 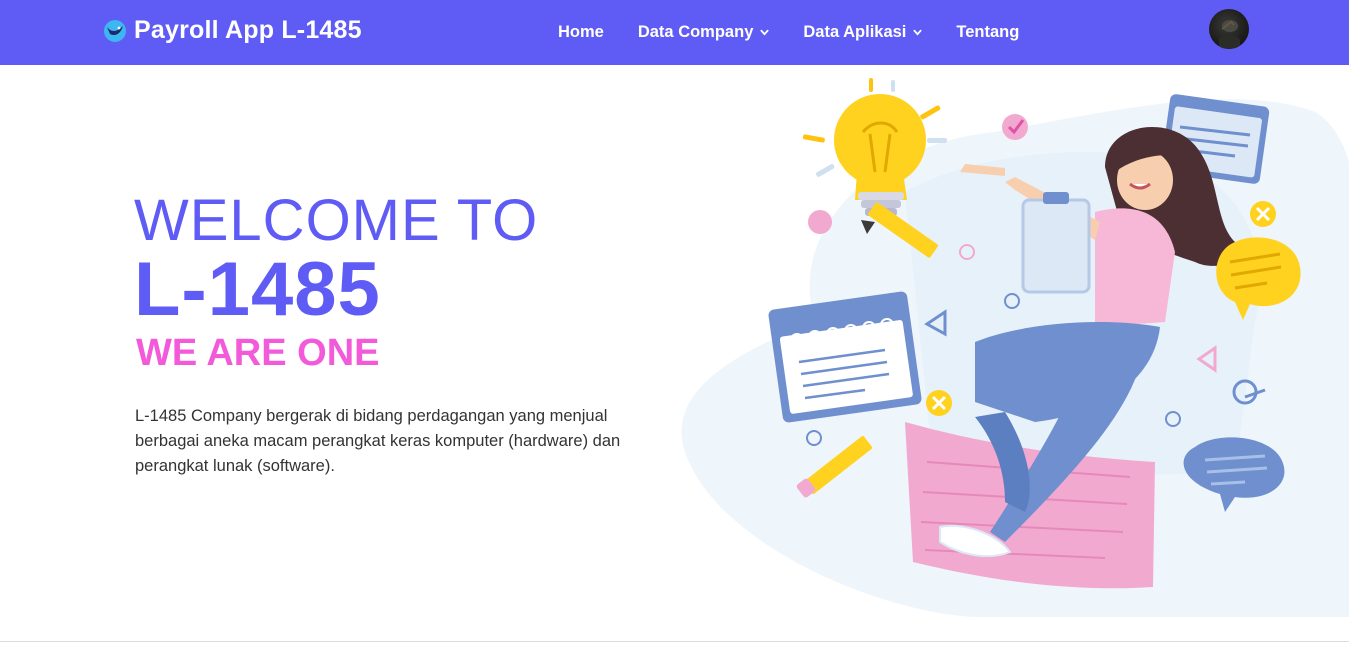 What do you see at coordinates (336, 220) in the screenshot?
I see `hero-welcome-heading: WELCOME TO` at bounding box center [336, 220].